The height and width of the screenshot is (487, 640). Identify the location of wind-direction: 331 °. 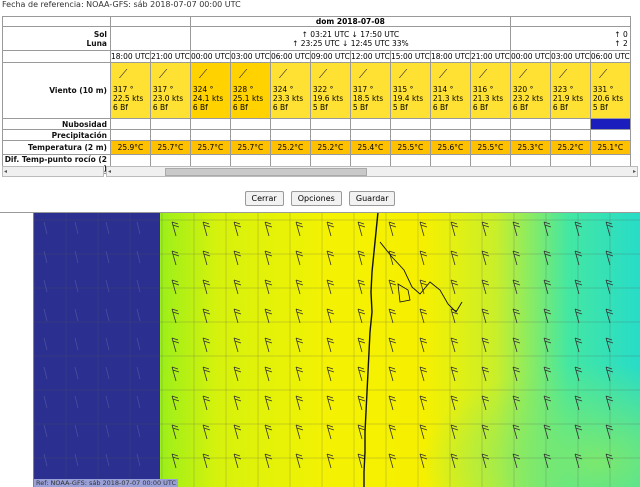
(603, 89).